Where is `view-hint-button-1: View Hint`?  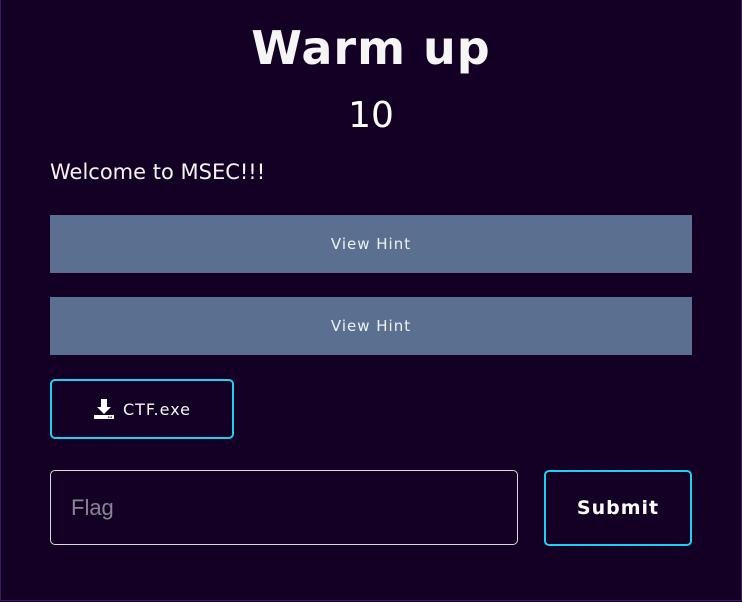
view-hint-button-1: View Hint is located at coordinates (371, 244).